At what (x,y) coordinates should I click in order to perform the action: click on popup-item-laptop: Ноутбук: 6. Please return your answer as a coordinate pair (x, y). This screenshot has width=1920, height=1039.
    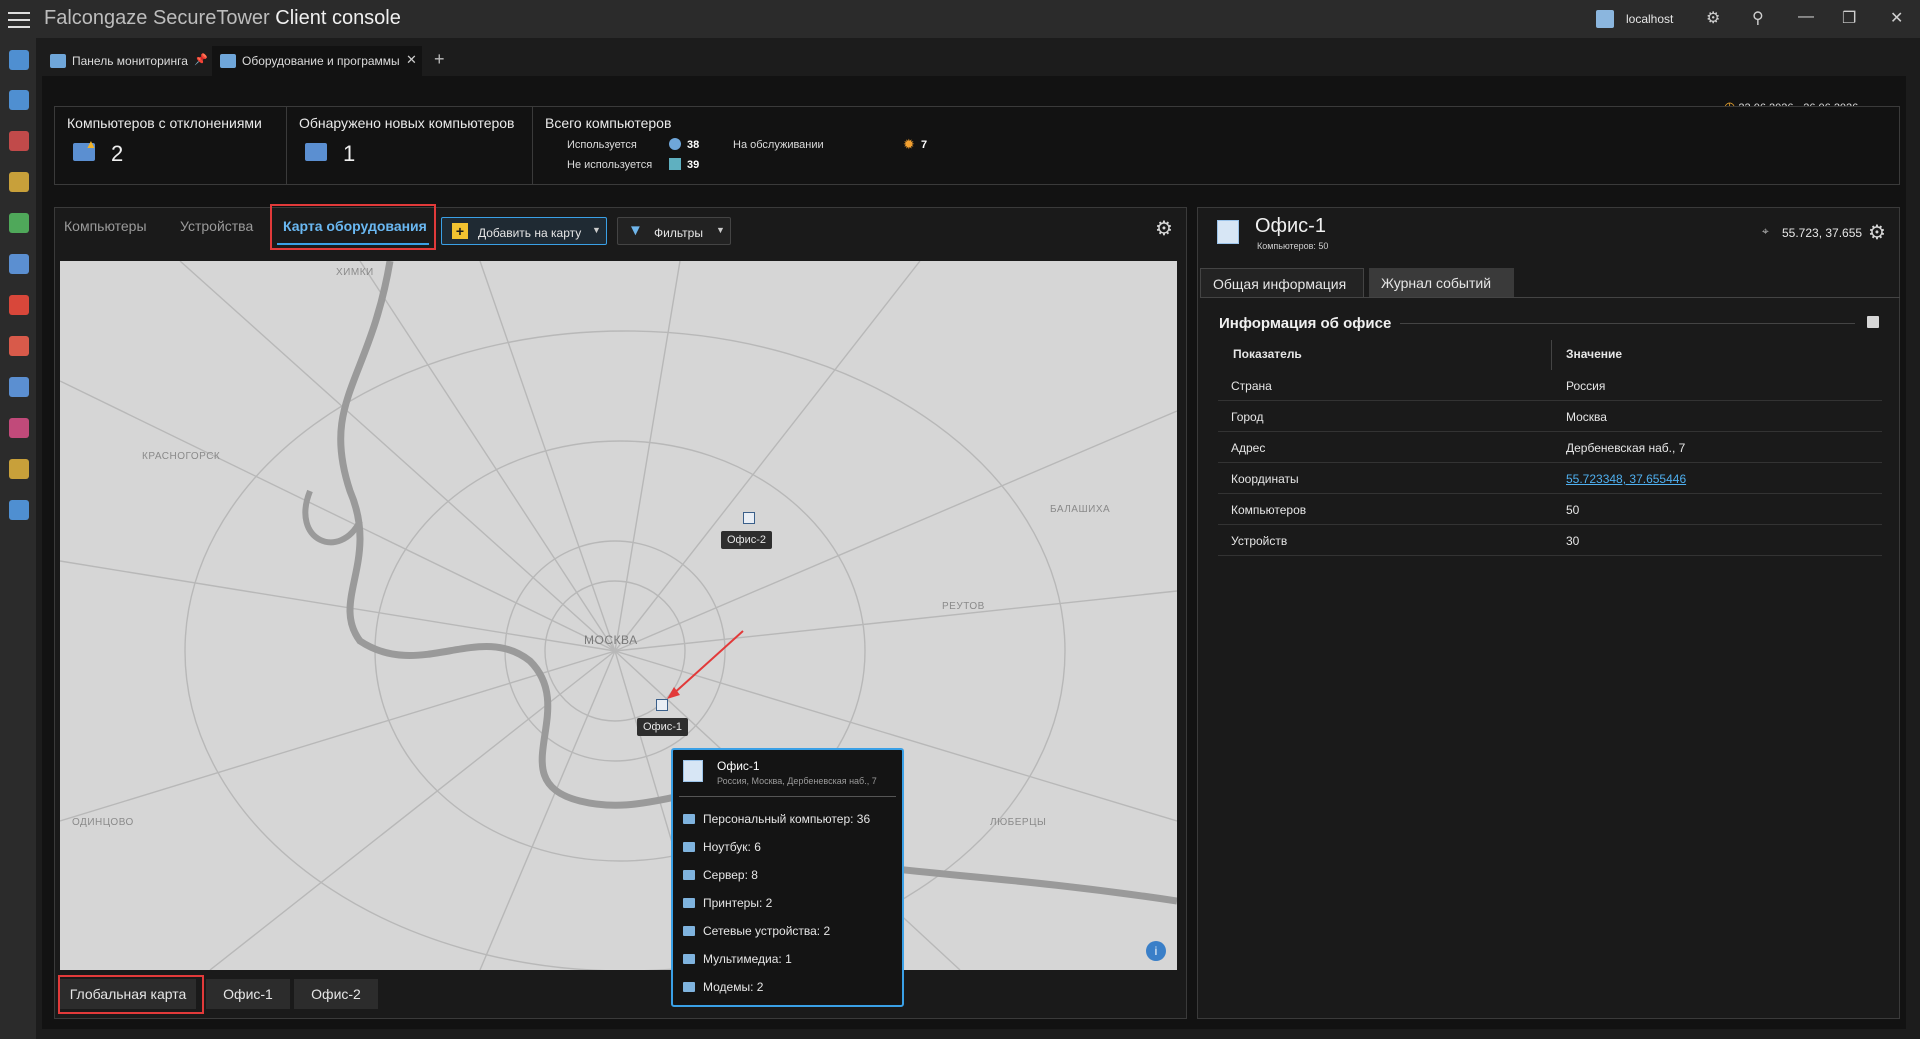
    Looking at the image, I should click on (722, 847).